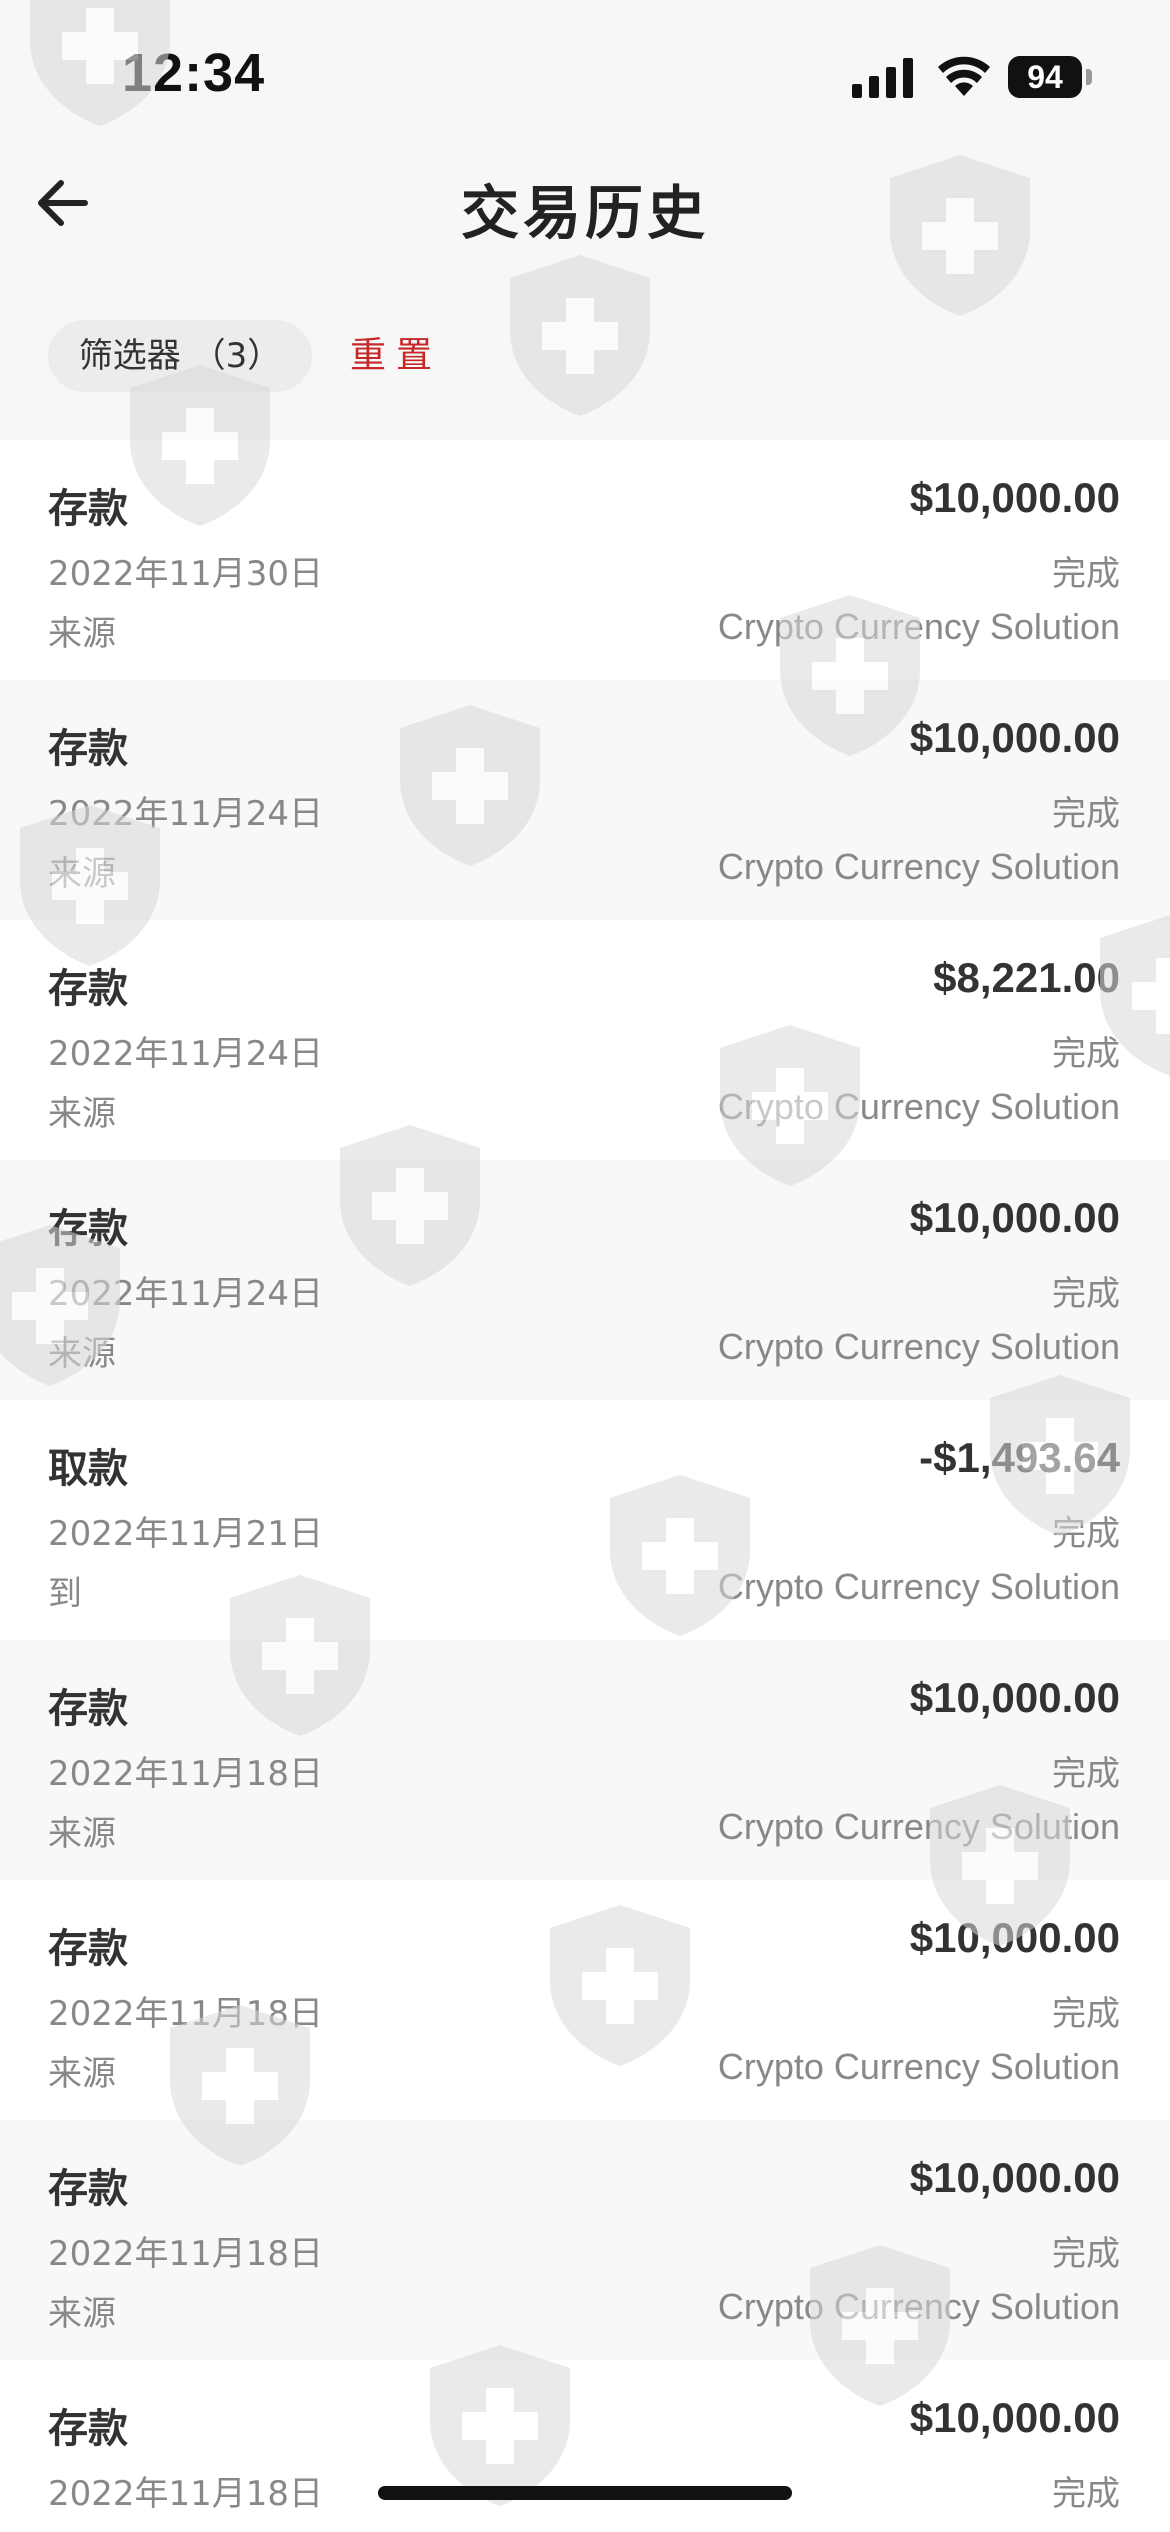 Image resolution: width=1170 pixels, height=2532 pixels. What do you see at coordinates (186, 1534) in the screenshot?
I see `transaction-date: 2022年11月21日` at bounding box center [186, 1534].